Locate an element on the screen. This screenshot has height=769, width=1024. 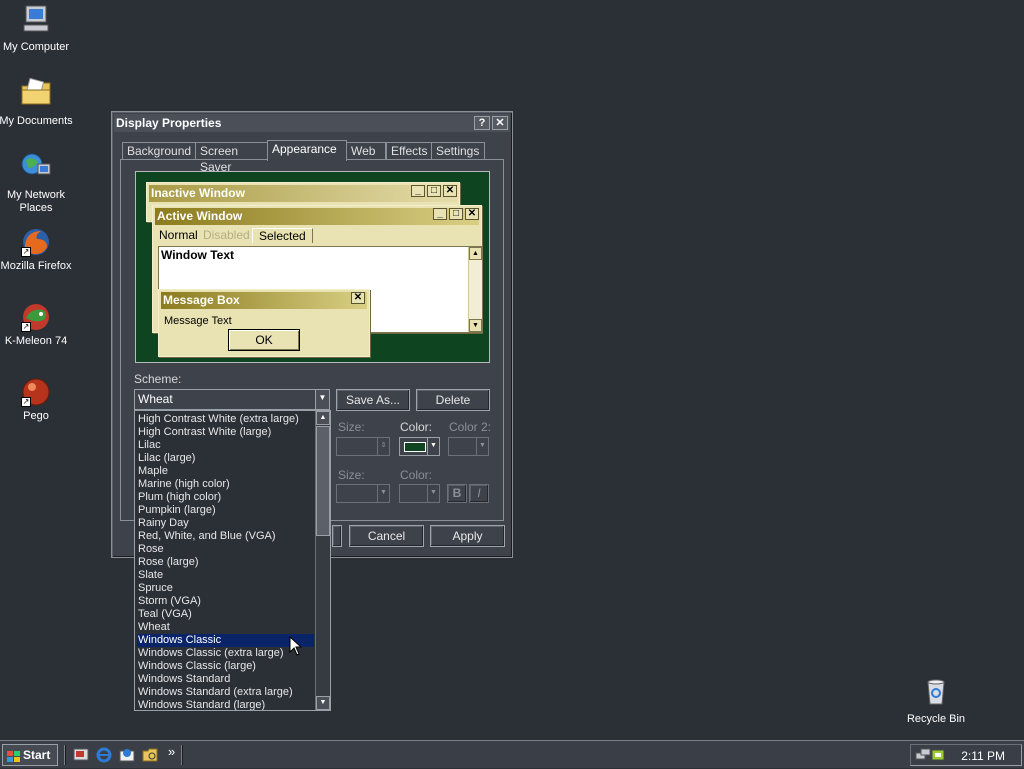
scheme-label: Scheme: is located at coordinates (158, 379).